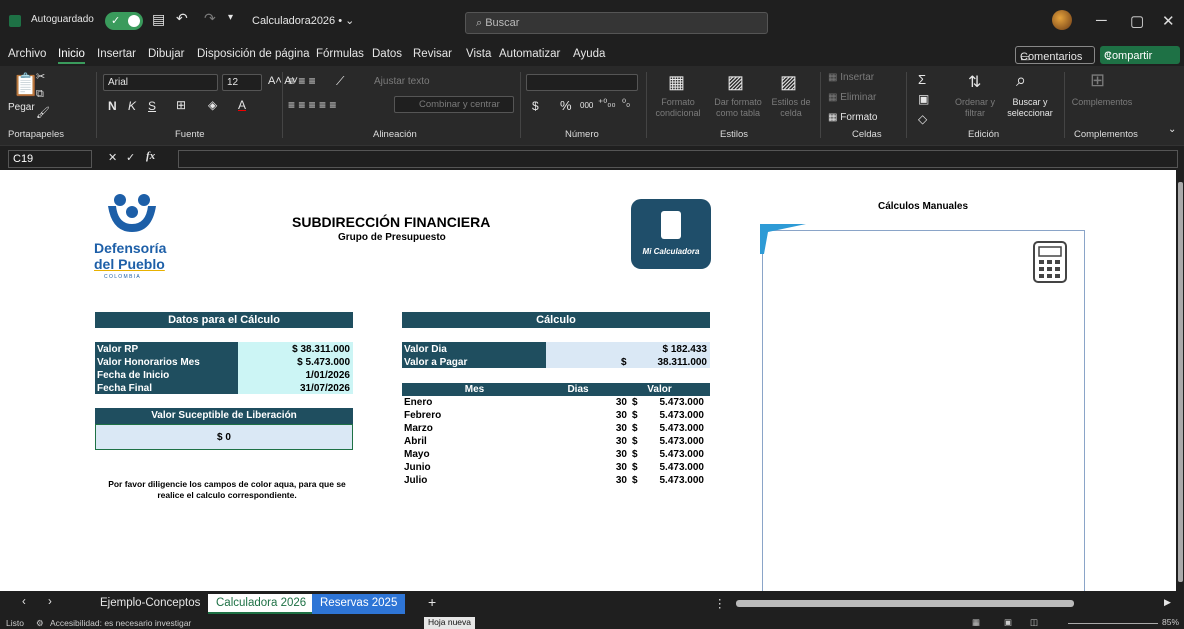  I want to click on clear-icon: ◇, so click(922, 119).